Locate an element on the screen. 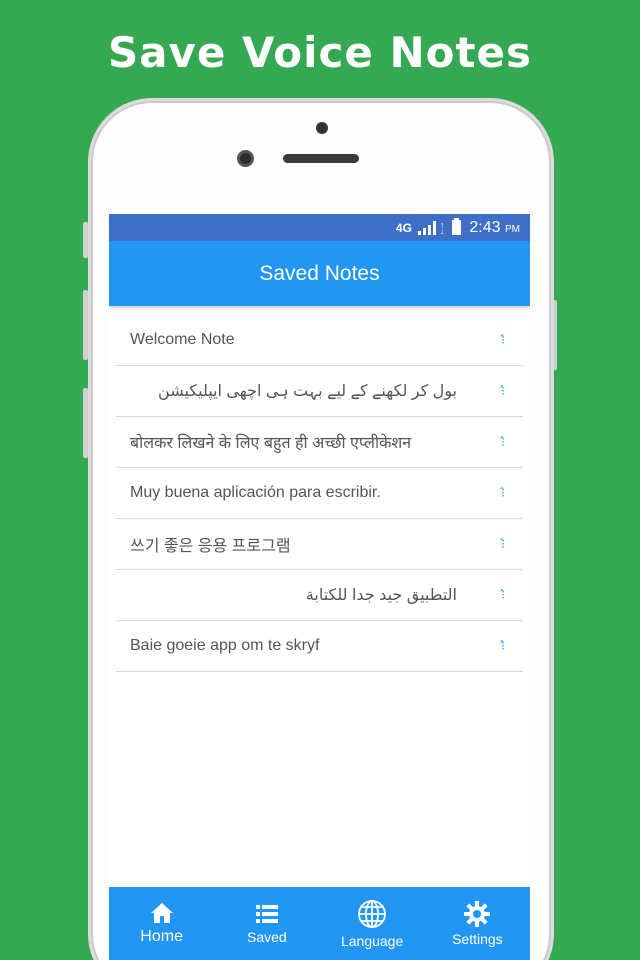 Image resolution: width=640 pixels, height=960 pixels. note-item: التطبيق جيد جدا للكتابة ⁝̂ is located at coordinates (319, 595).